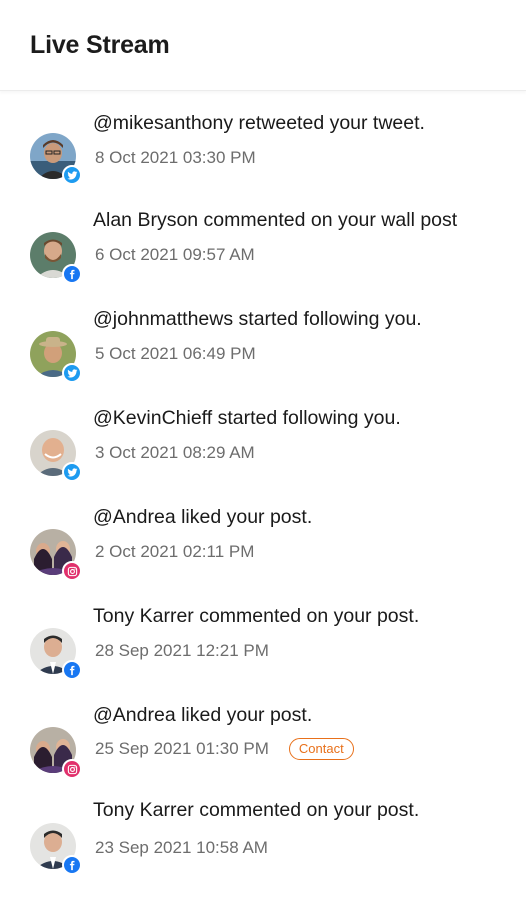  What do you see at coordinates (100, 44) in the screenshot?
I see `page-title: Live Stream` at bounding box center [100, 44].